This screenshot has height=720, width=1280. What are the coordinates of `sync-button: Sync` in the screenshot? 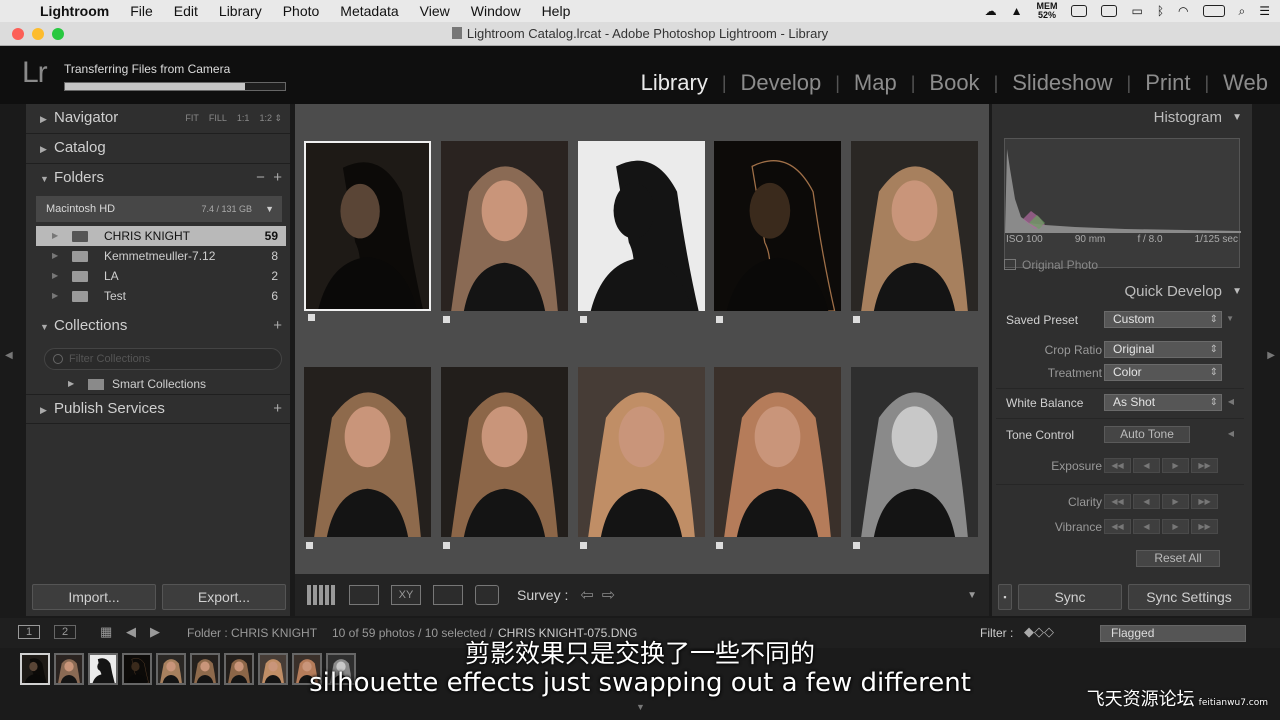 It's located at (1070, 597).